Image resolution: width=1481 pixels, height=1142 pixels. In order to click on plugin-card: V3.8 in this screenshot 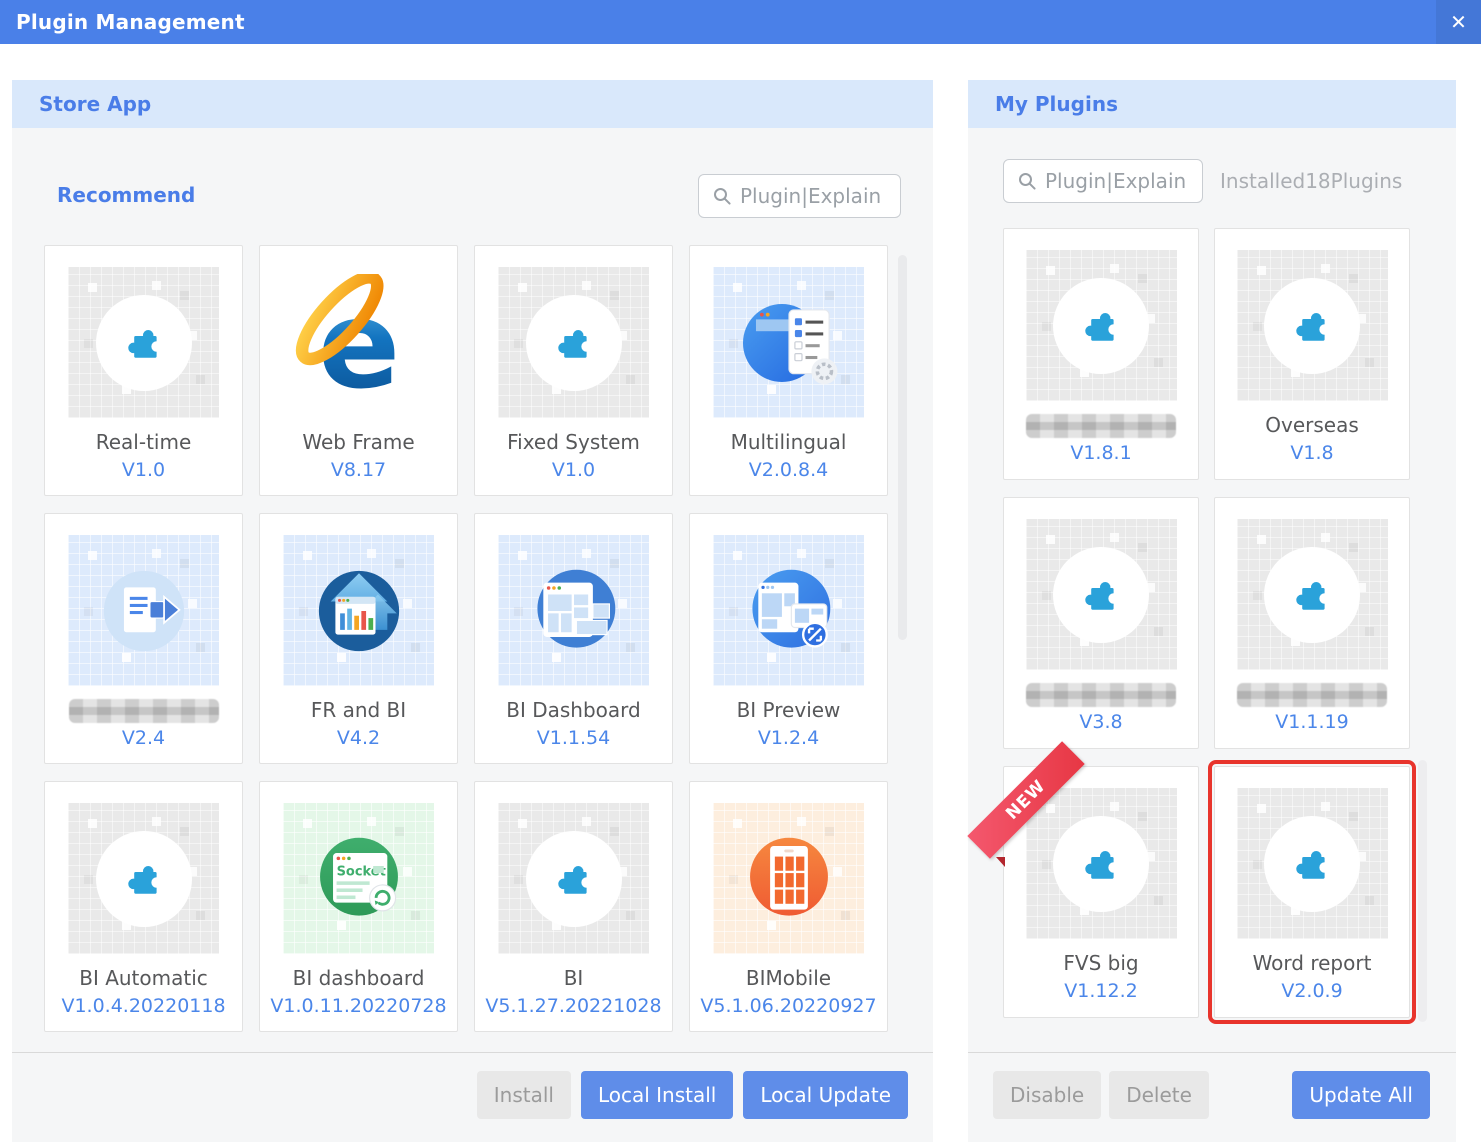, I will do `click(1101, 623)`.